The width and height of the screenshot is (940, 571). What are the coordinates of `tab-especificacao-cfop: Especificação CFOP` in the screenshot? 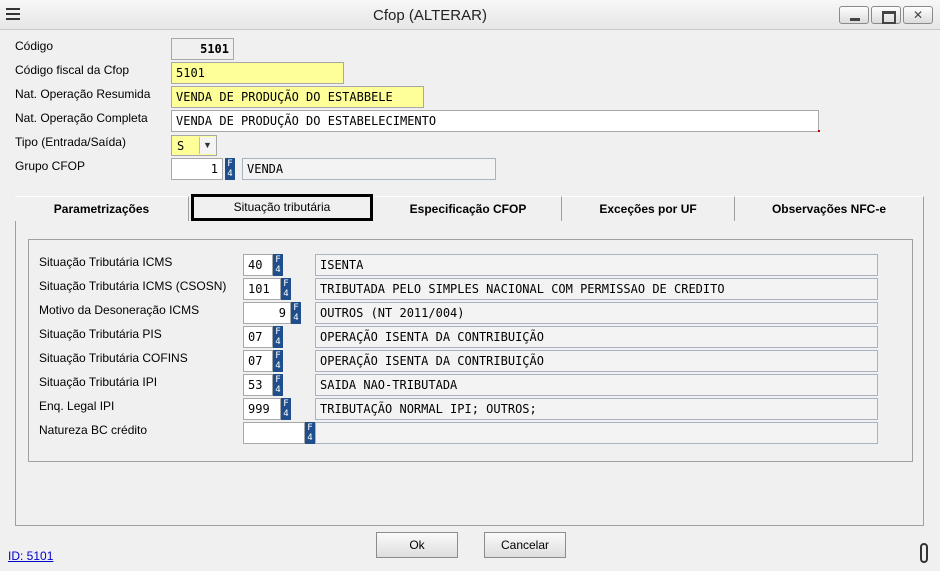 It's located at (468, 208).